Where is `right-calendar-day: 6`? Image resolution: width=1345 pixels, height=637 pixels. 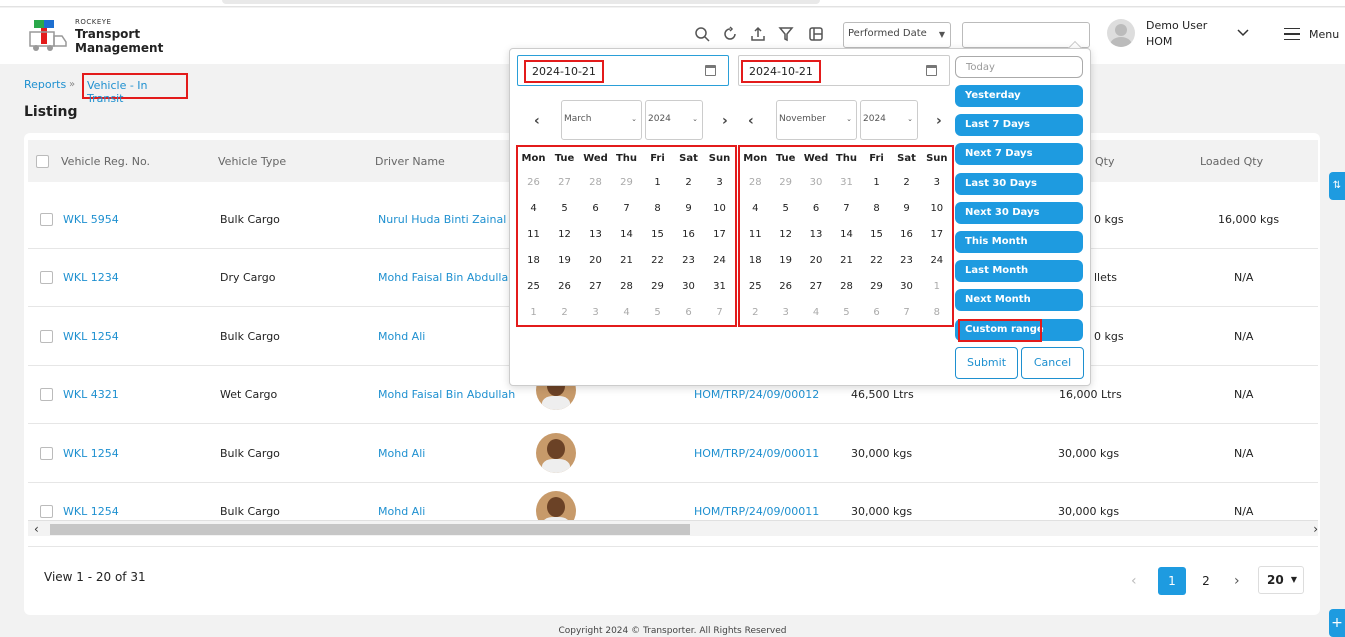 right-calendar-day: 6 is located at coordinates (816, 208).